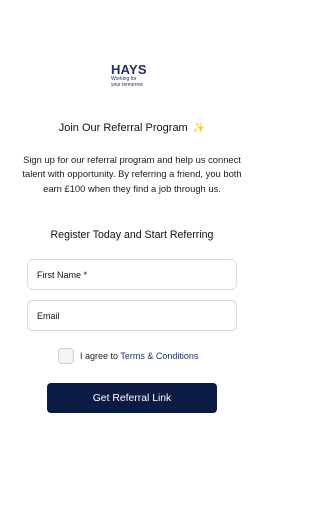  I want to click on party-popper-icon: ✨, so click(199, 128).